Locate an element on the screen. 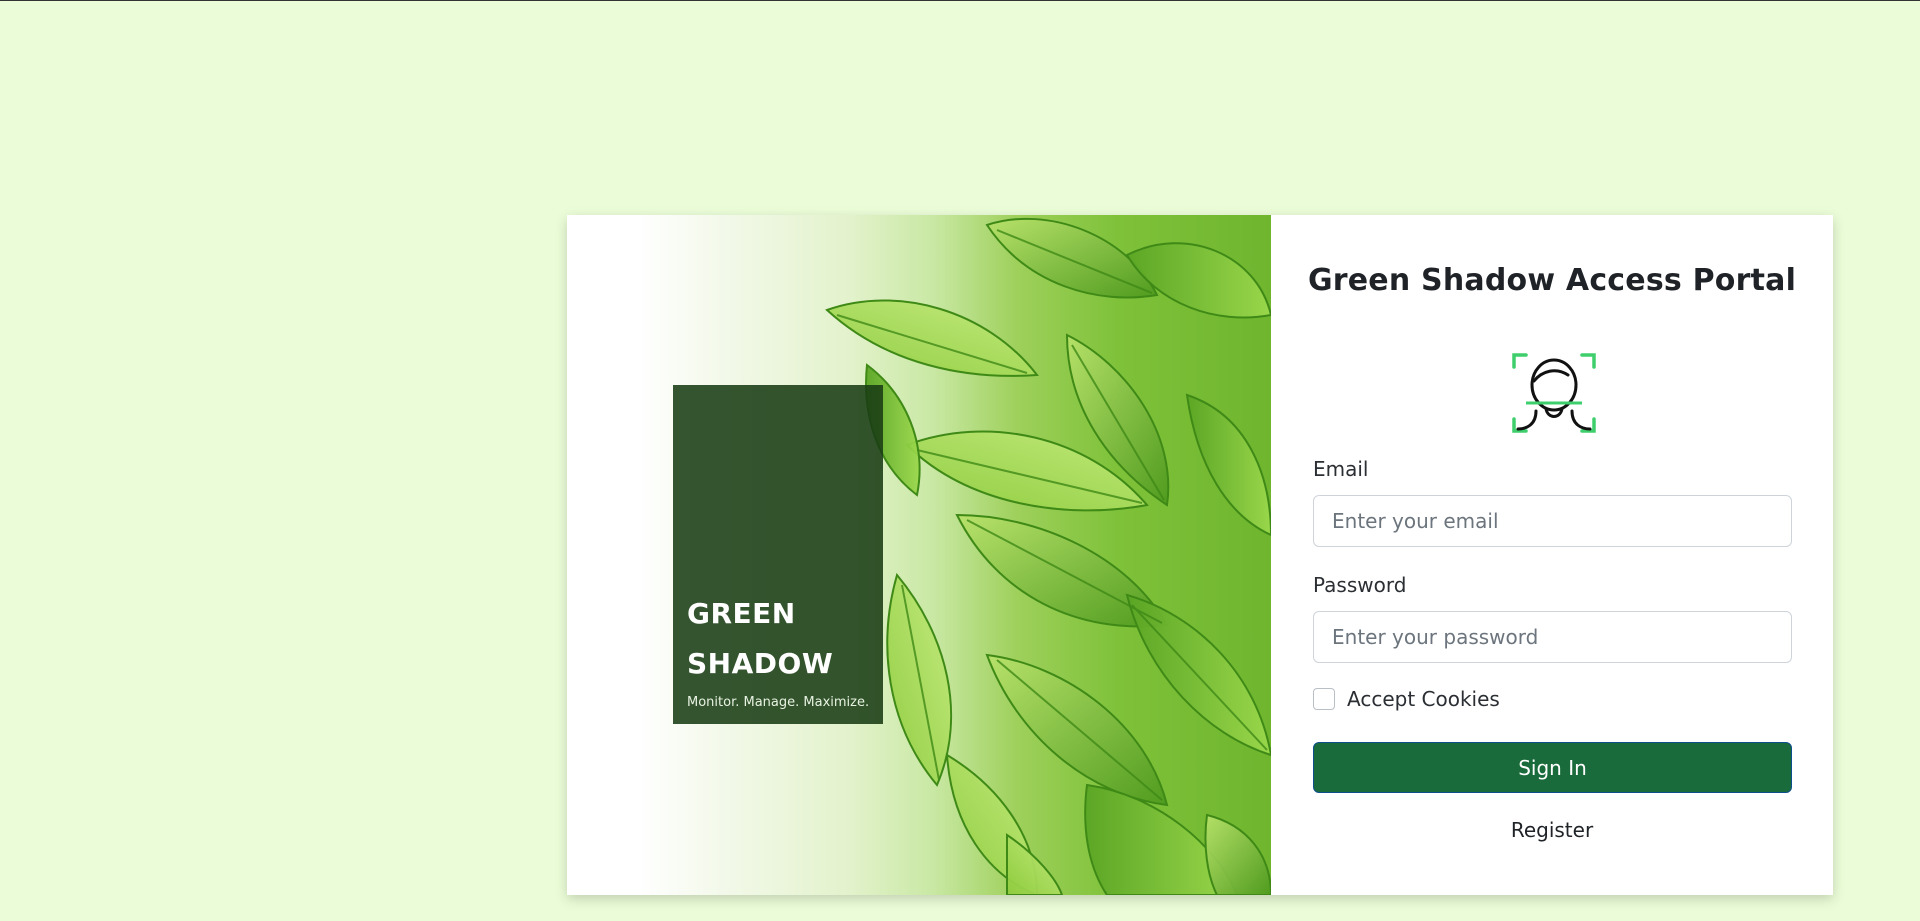  accept-cookies-label: Accept Cookies is located at coordinates (1423, 699).